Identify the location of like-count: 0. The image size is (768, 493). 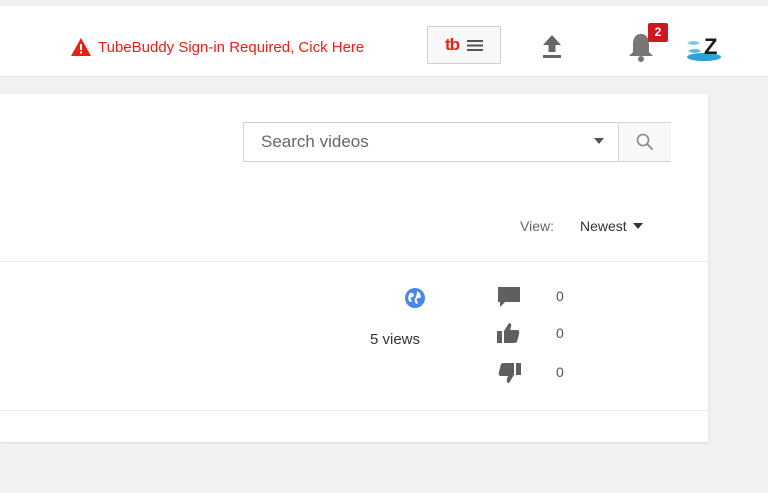
(560, 333).